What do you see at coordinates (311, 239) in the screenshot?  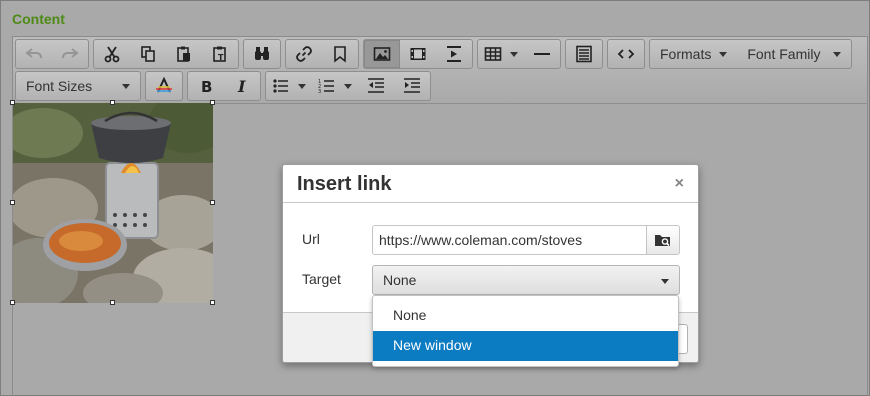 I see `url-label: Url` at bounding box center [311, 239].